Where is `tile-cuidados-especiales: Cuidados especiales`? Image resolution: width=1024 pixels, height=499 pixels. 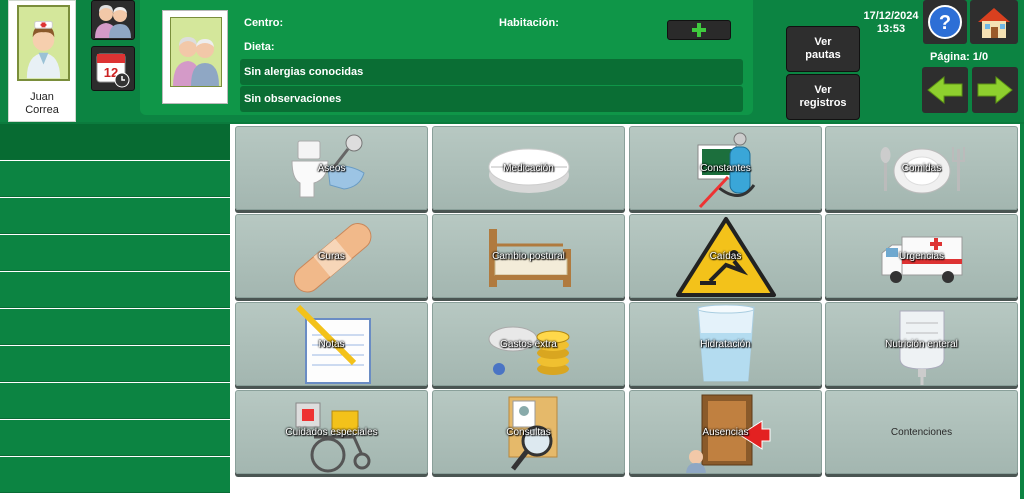 tile-cuidados-especiales: Cuidados especiales is located at coordinates (331, 432).